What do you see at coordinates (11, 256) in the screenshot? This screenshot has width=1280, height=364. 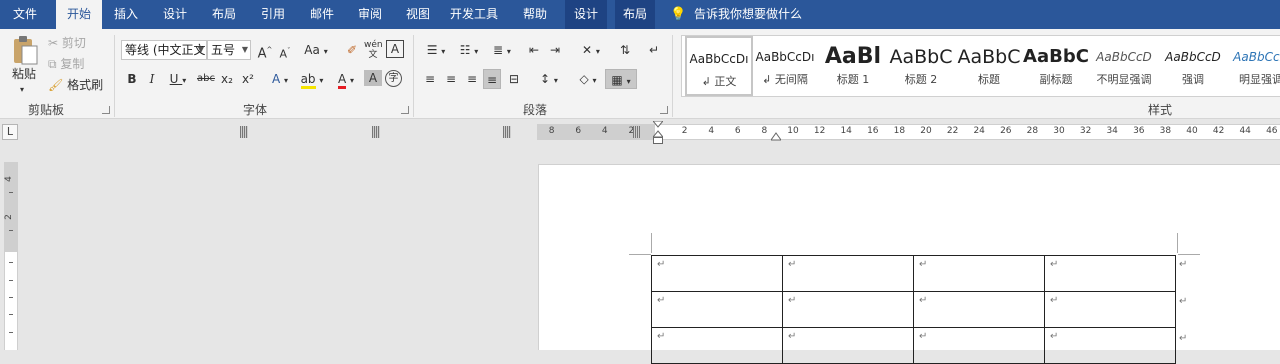 I see `vertical-ruler: 42` at bounding box center [11, 256].